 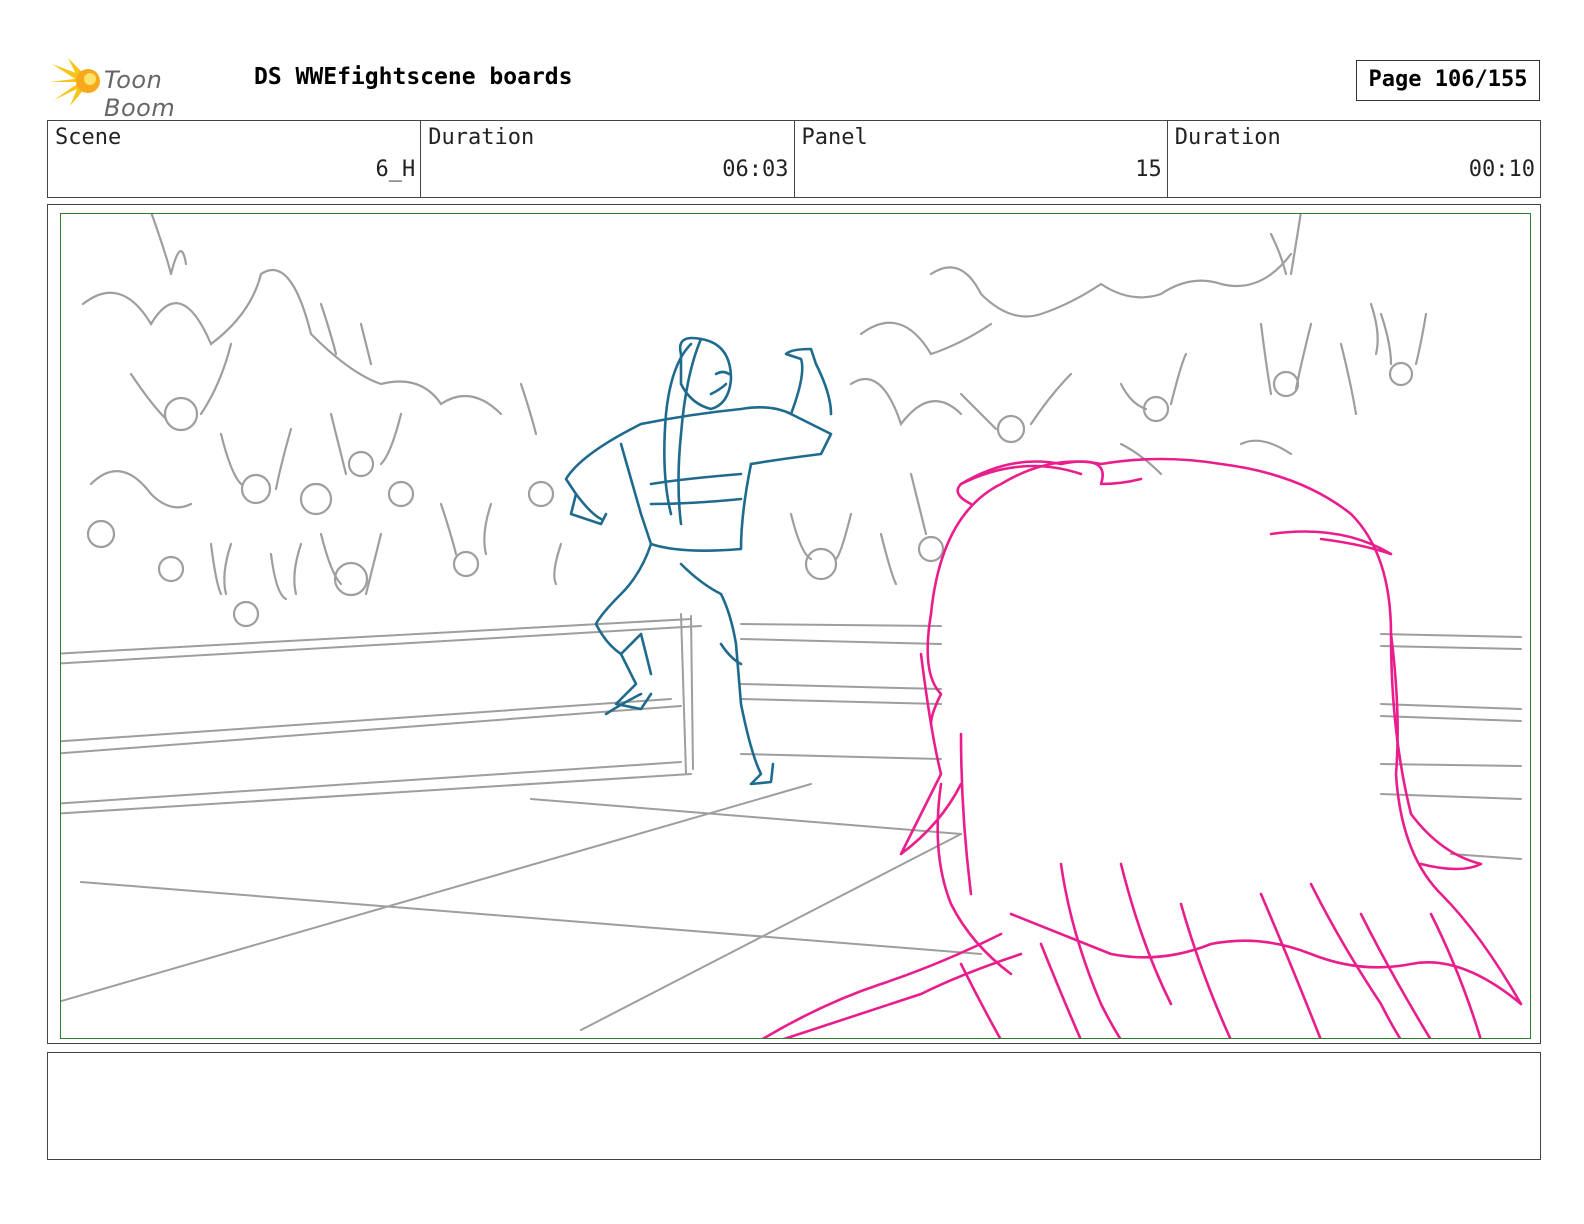 I want to click on page-indicator: Page 106/155, so click(x=1448, y=80).